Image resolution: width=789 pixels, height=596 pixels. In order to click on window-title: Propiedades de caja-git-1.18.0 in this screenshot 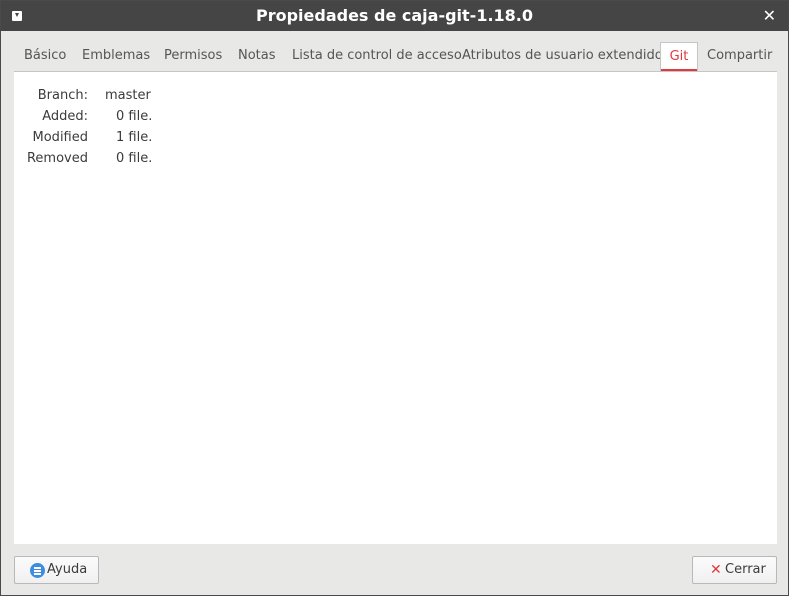, I will do `click(394, 15)`.